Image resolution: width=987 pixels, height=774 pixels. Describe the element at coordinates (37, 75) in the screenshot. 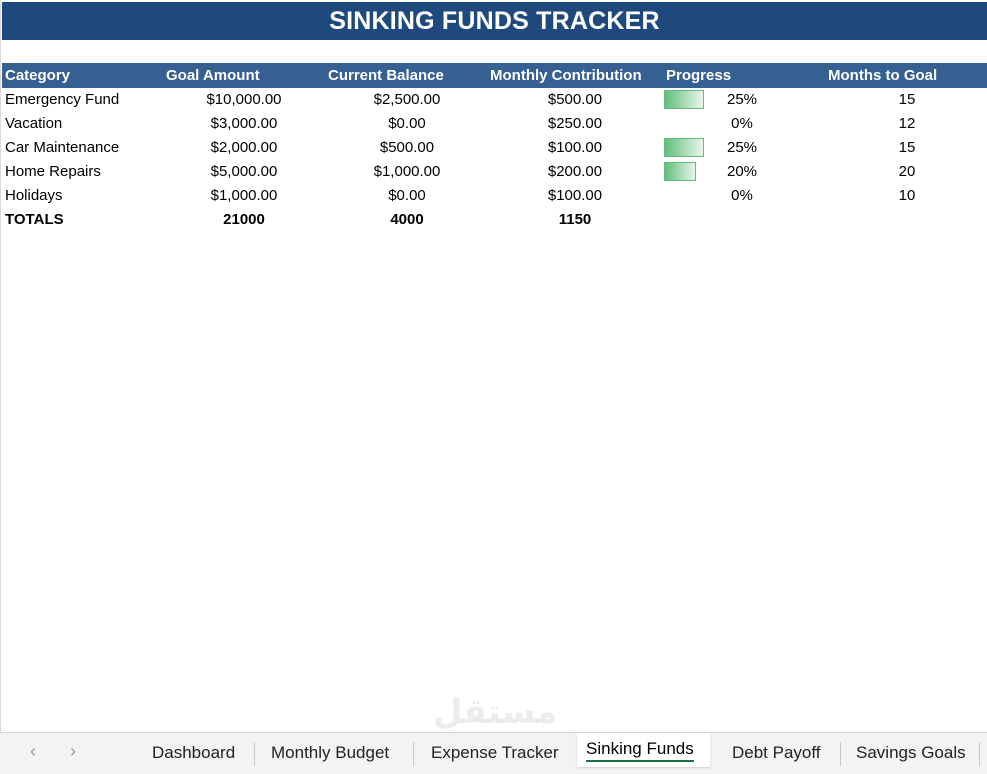

I see `header-category: Category` at that location.